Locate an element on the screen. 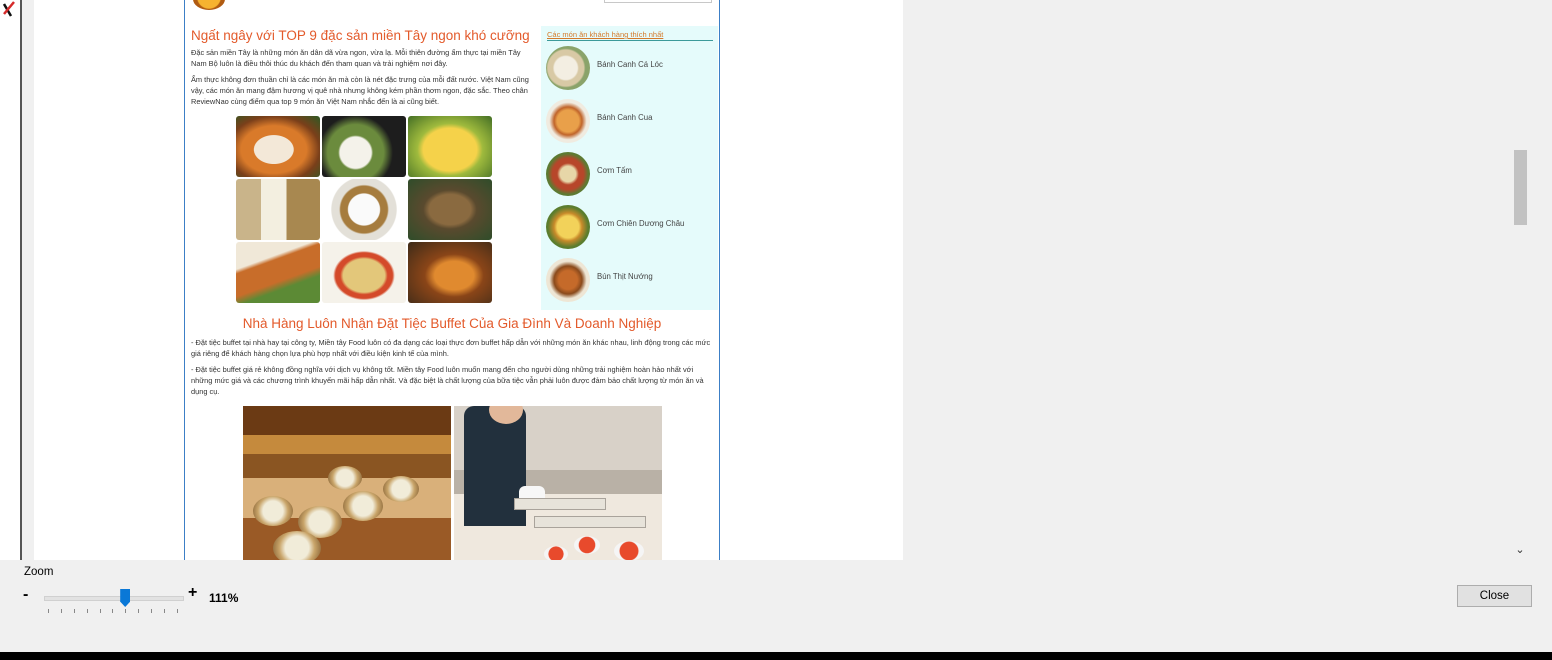  search-input is located at coordinates (658, 1).